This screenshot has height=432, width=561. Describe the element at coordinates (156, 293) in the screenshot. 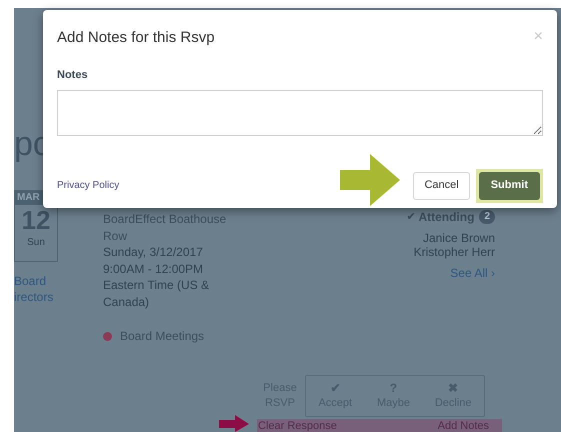

I see `event-timezone: Eastern Time (US & Canada)` at that location.